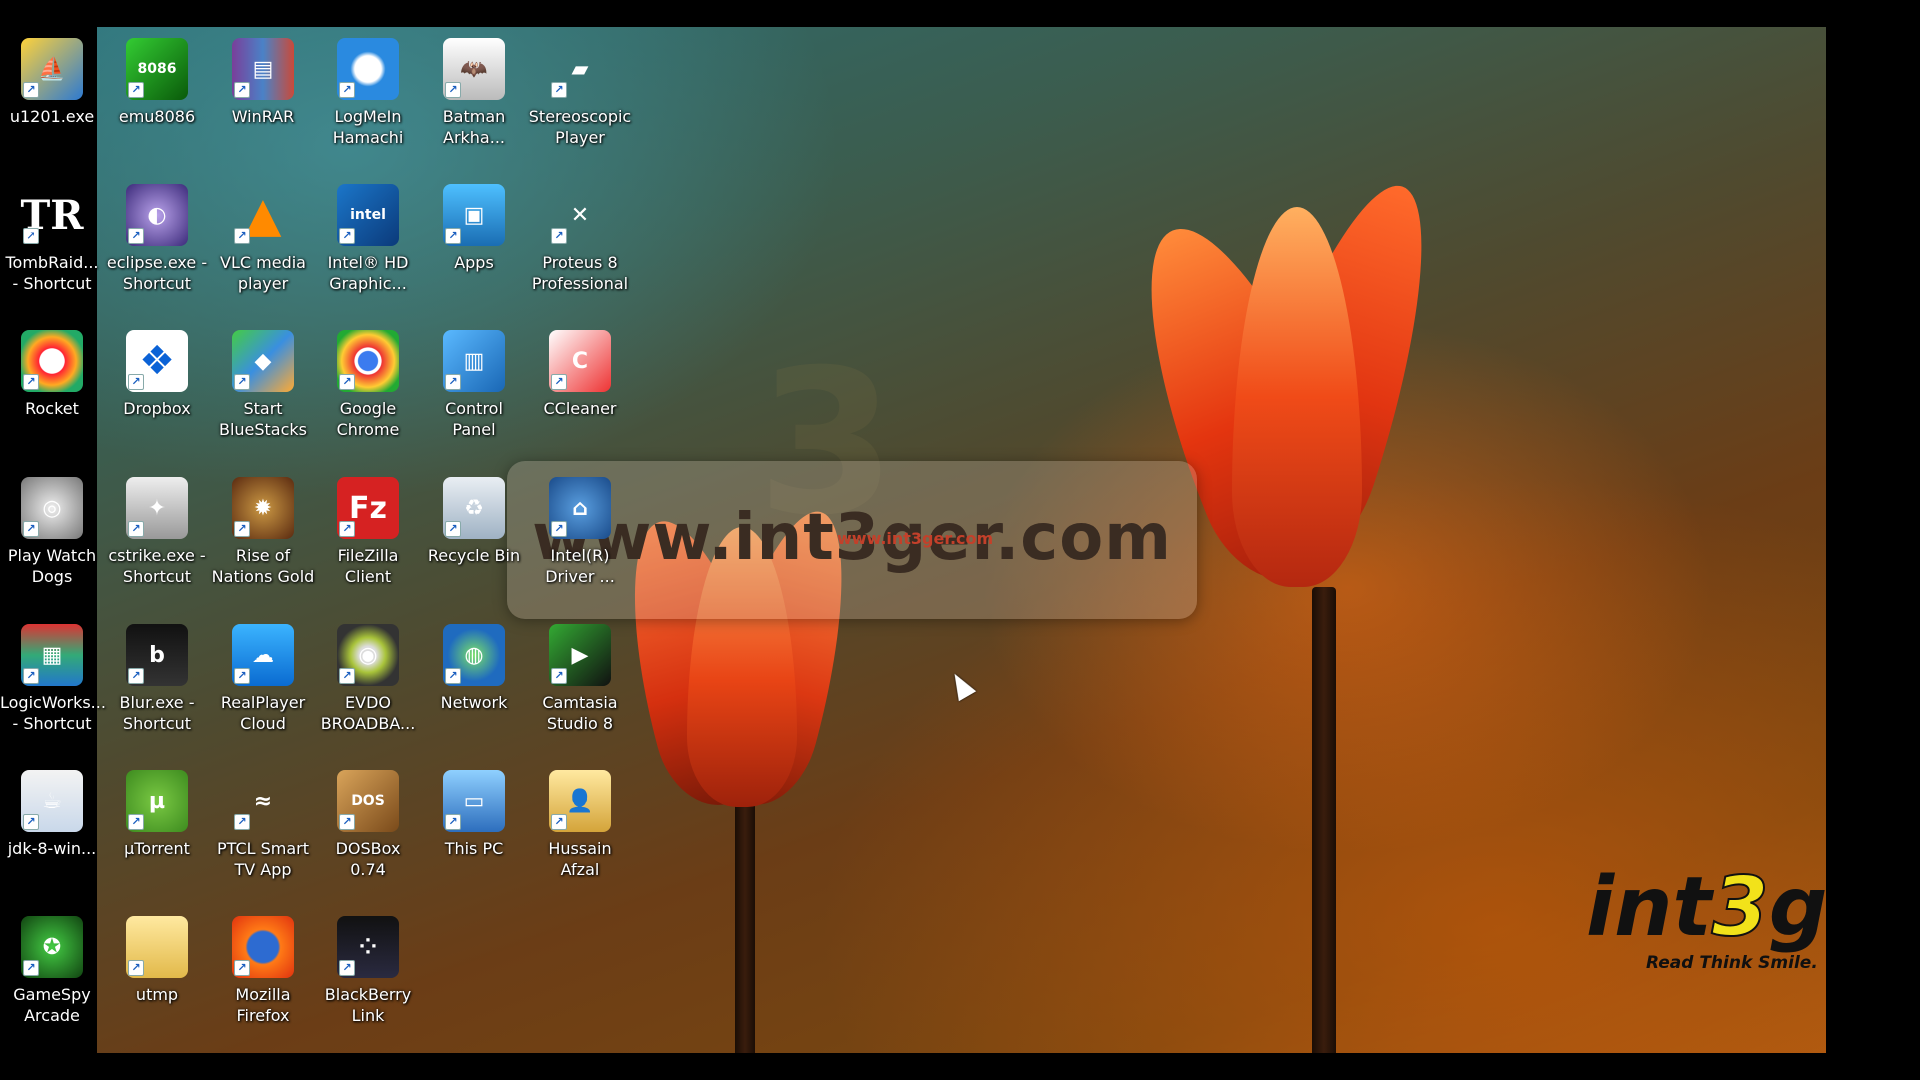  I want to click on counterstrike-icon: ✦ ↗, so click(157, 508).